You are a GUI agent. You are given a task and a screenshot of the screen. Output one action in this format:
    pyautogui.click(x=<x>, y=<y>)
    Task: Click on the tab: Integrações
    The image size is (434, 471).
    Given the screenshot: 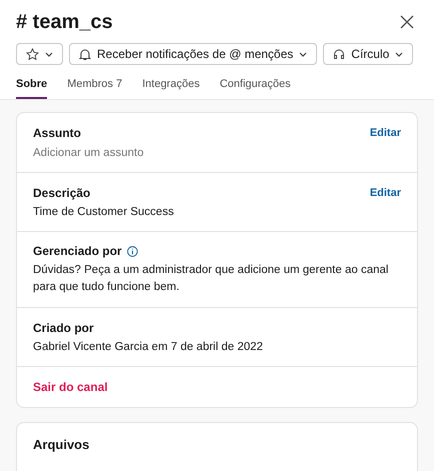 What is the action you would take?
    pyautogui.click(x=171, y=88)
    